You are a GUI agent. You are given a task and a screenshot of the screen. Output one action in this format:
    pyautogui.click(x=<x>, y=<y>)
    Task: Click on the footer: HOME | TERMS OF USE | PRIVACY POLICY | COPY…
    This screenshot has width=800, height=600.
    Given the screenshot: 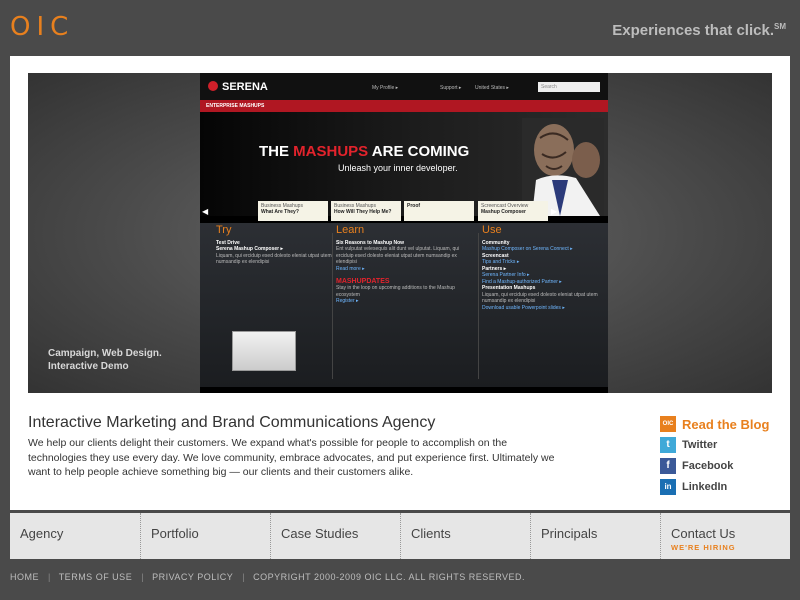 What is the action you would take?
    pyautogui.click(x=269, y=577)
    